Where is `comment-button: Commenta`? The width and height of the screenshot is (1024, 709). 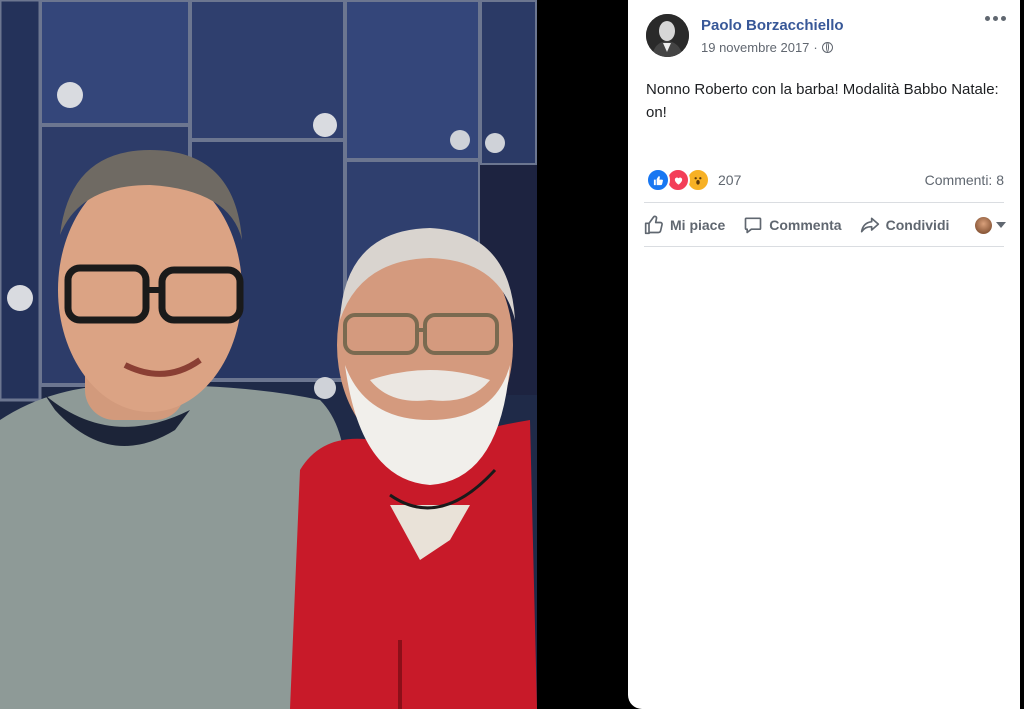 comment-button: Commenta is located at coordinates (792, 225).